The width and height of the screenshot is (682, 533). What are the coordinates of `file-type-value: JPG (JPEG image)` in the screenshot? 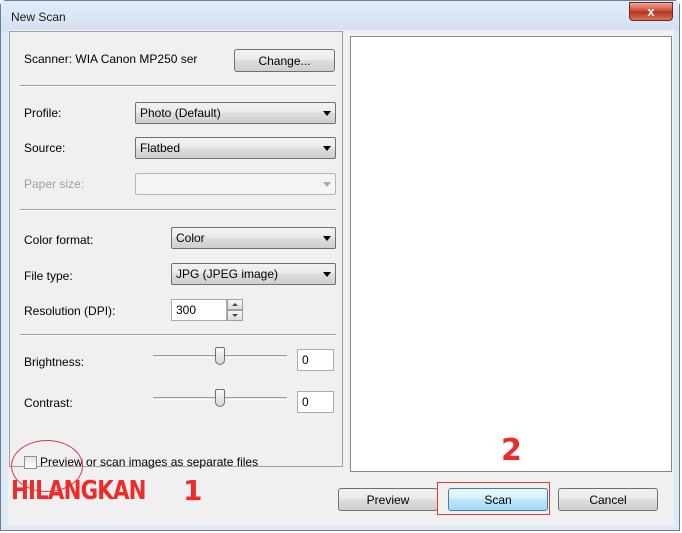 It's located at (227, 274).